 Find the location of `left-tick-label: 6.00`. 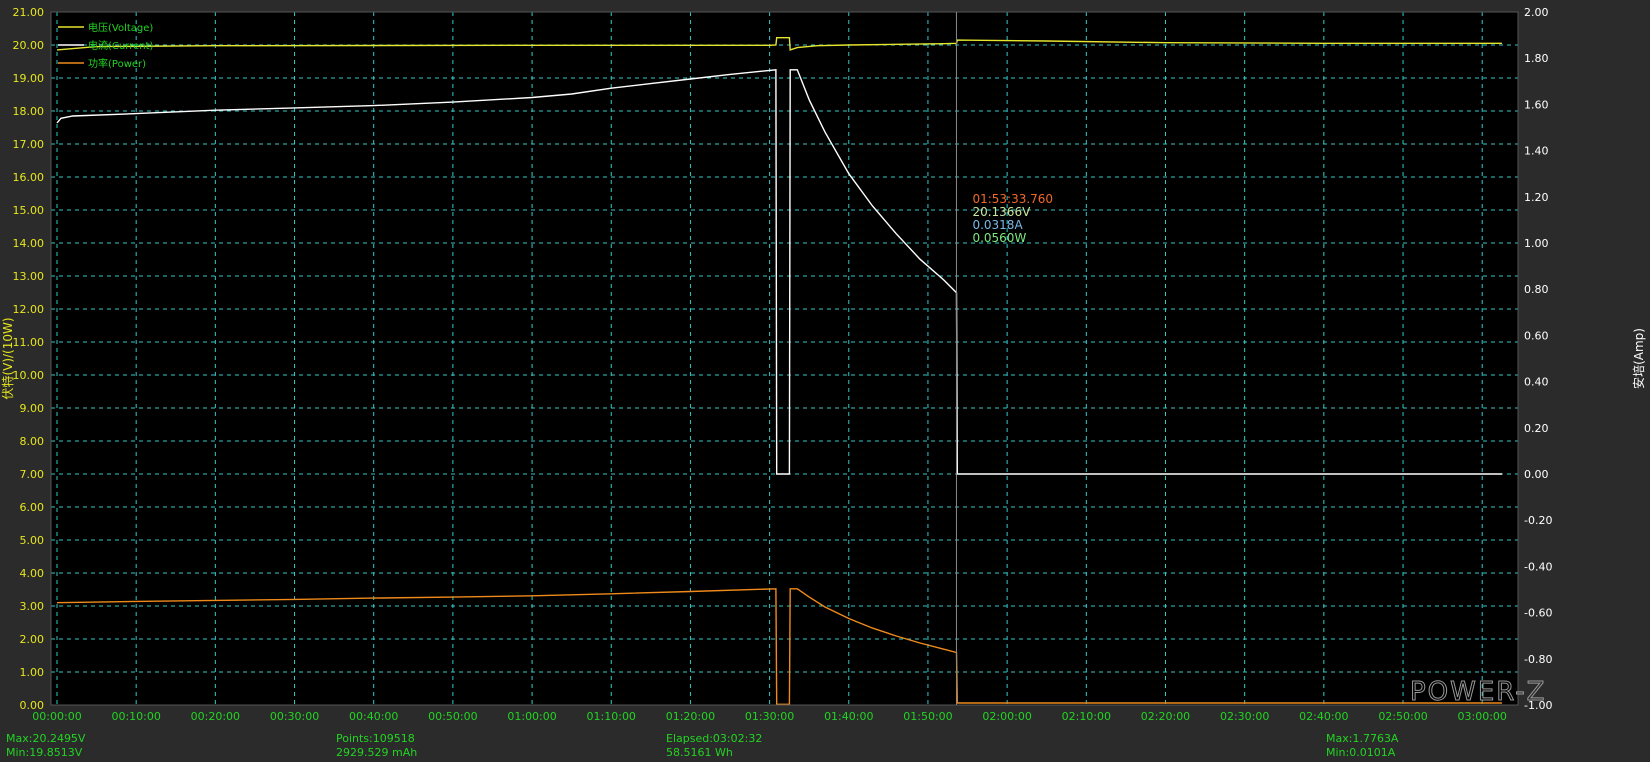

left-tick-label: 6.00 is located at coordinates (32, 507).